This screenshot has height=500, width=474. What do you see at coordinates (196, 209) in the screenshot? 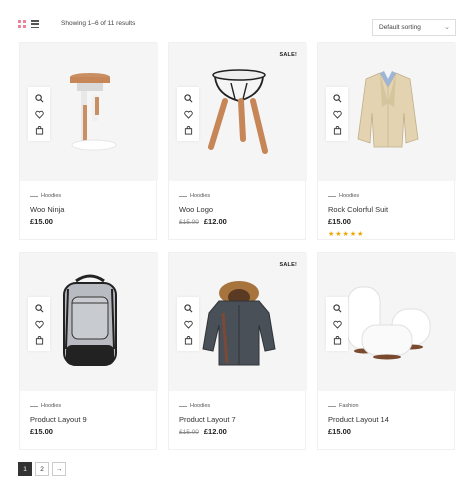
I see `product-title: Woo Logo` at bounding box center [196, 209].